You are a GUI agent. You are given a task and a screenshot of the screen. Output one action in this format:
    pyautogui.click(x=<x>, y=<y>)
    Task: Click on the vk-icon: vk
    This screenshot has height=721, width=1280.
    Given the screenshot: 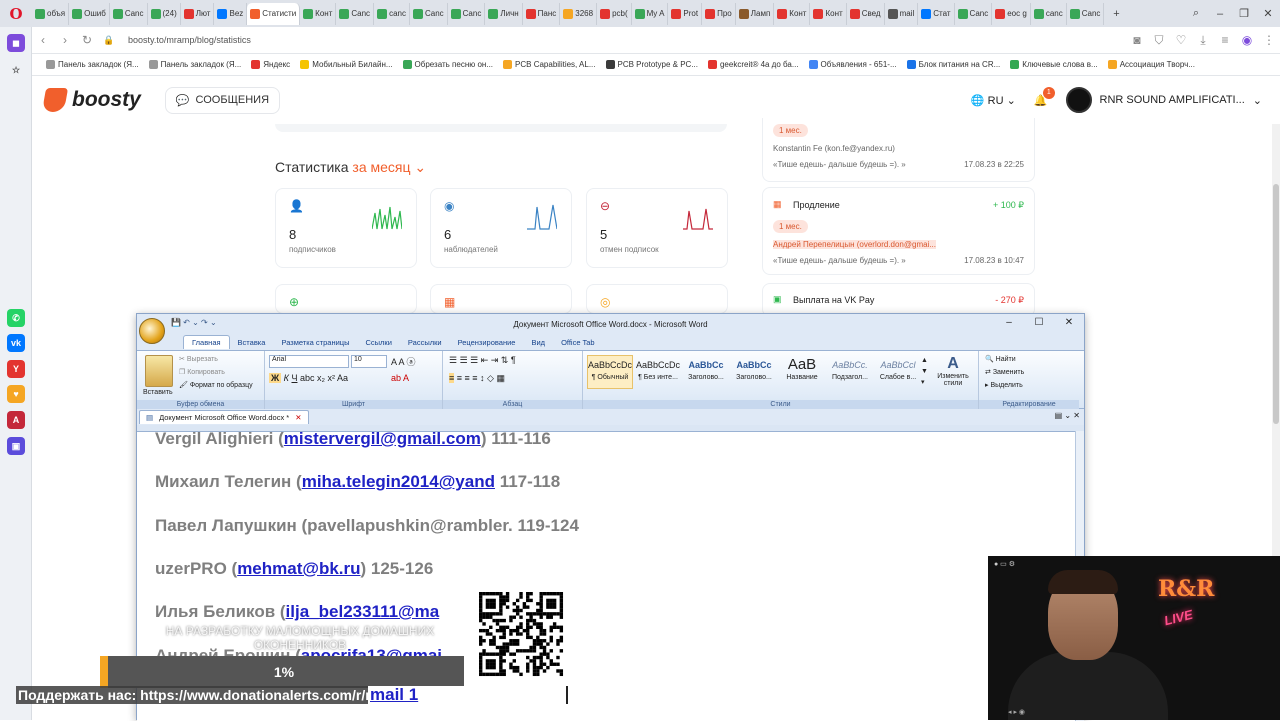 What is the action you would take?
    pyautogui.click(x=16, y=343)
    